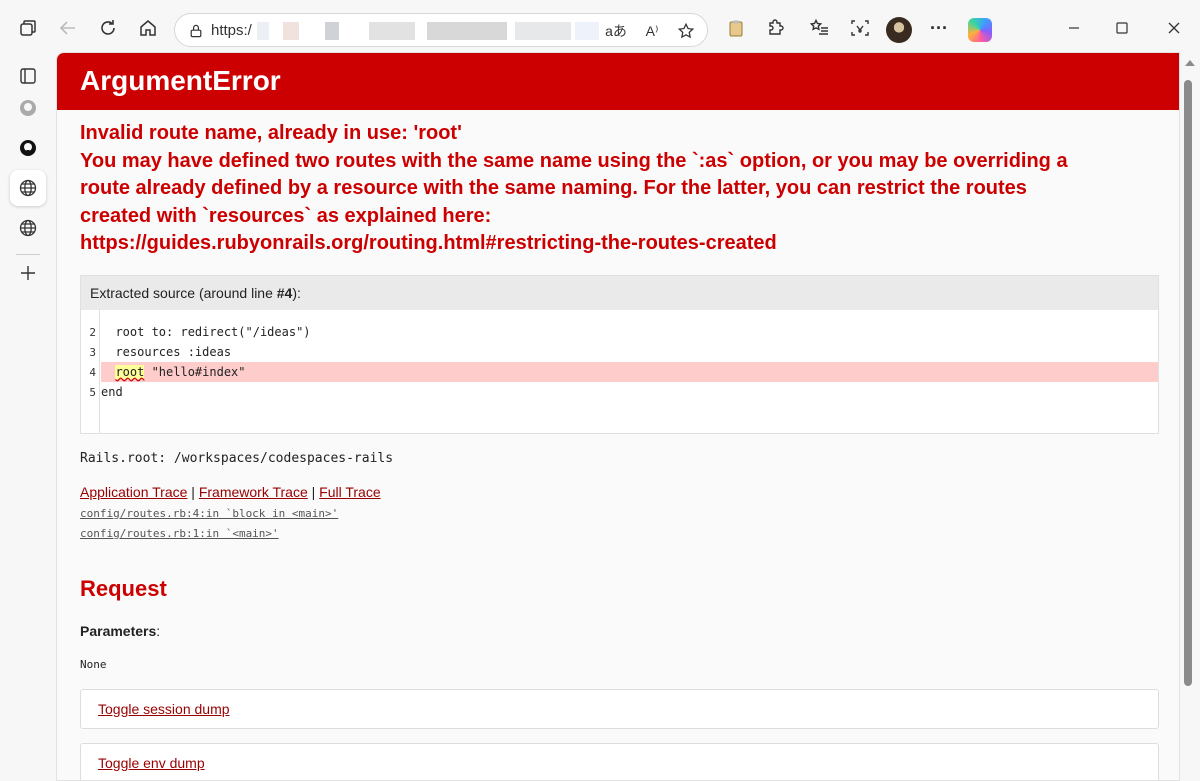 The image size is (1200, 781). I want to click on error-header: ArgumentError, so click(618, 81).